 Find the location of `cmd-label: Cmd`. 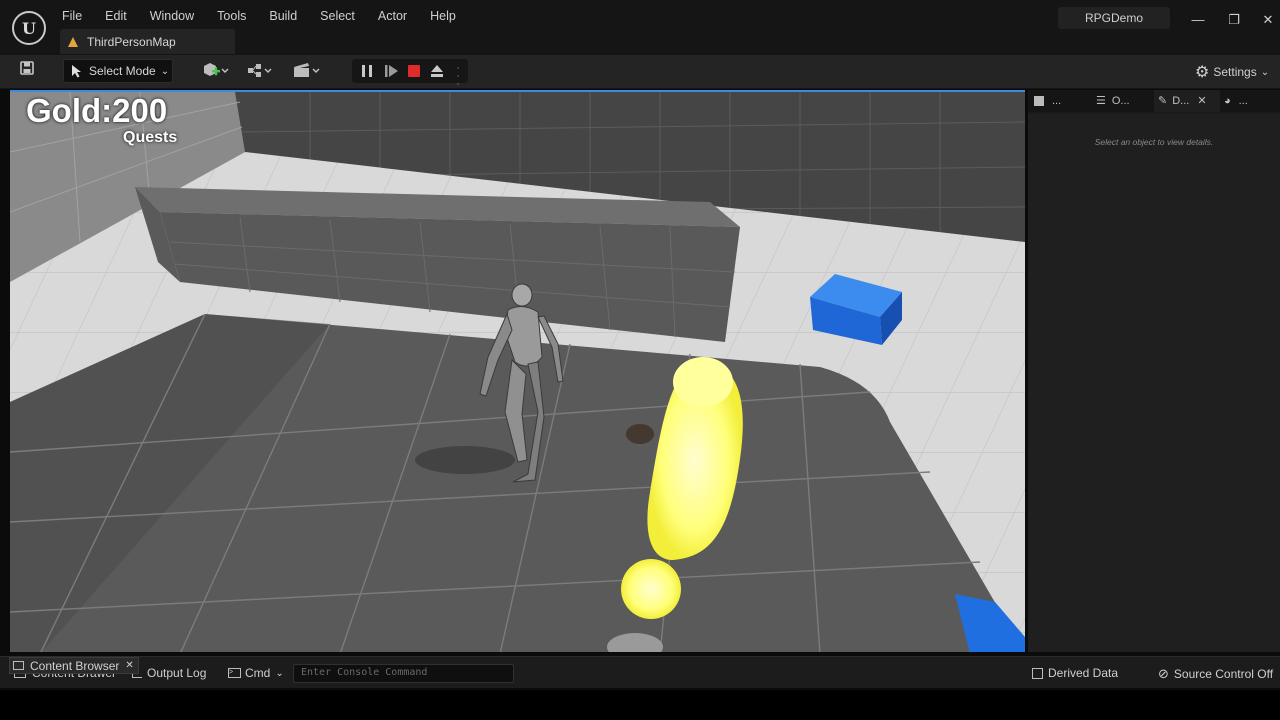

cmd-label: Cmd is located at coordinates (258, 673).